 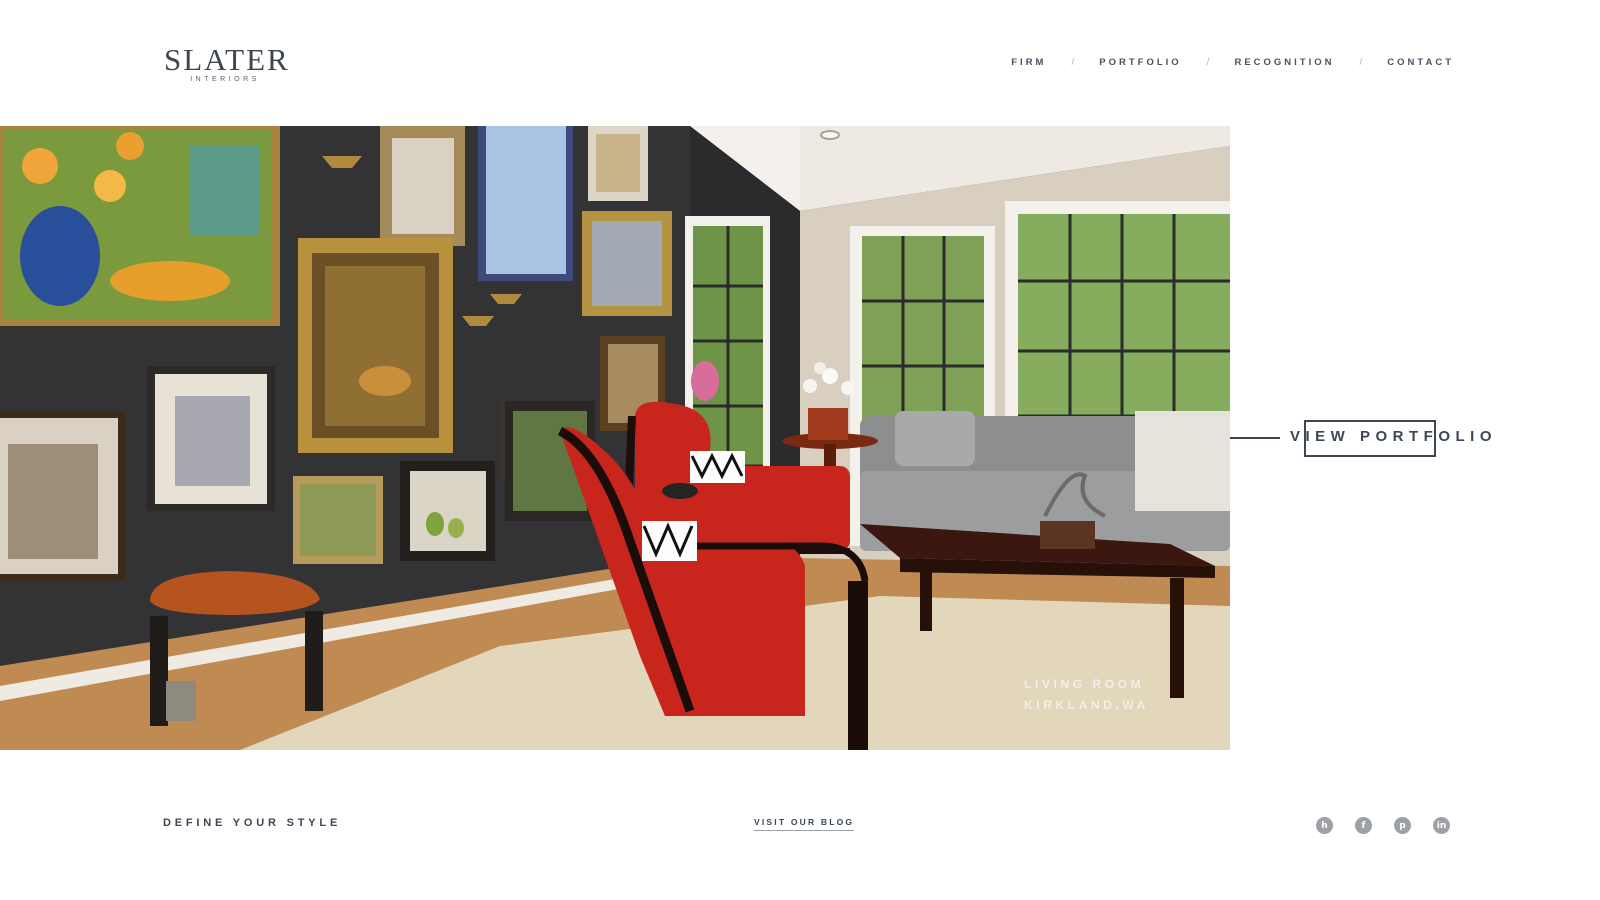 I want to click on nav-contact: CONTACT, so click(x=1420, y=62).